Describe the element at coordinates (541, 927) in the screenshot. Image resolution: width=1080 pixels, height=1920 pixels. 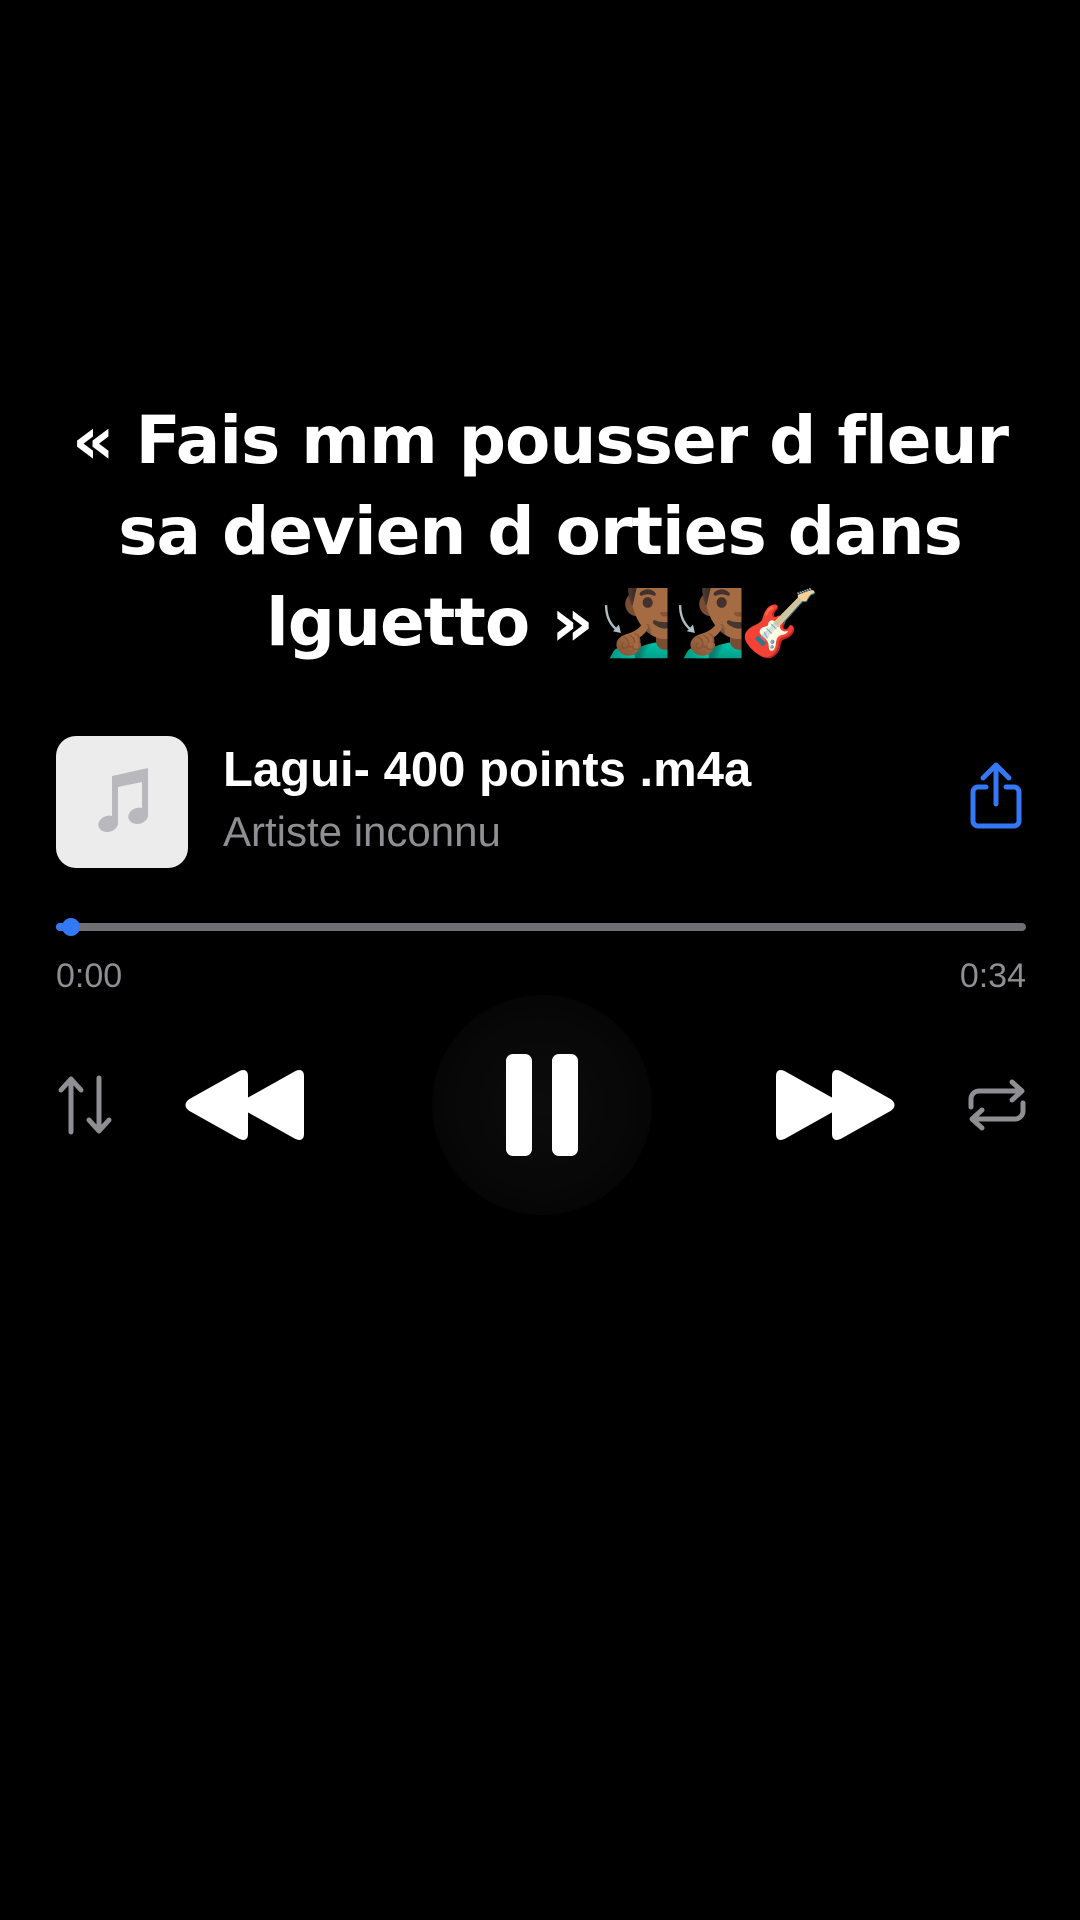
I see `progress-bar` at that location.